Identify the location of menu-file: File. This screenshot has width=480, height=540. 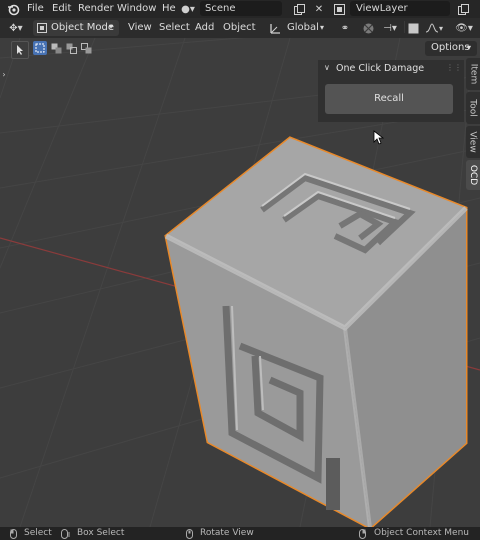
(35, 8).